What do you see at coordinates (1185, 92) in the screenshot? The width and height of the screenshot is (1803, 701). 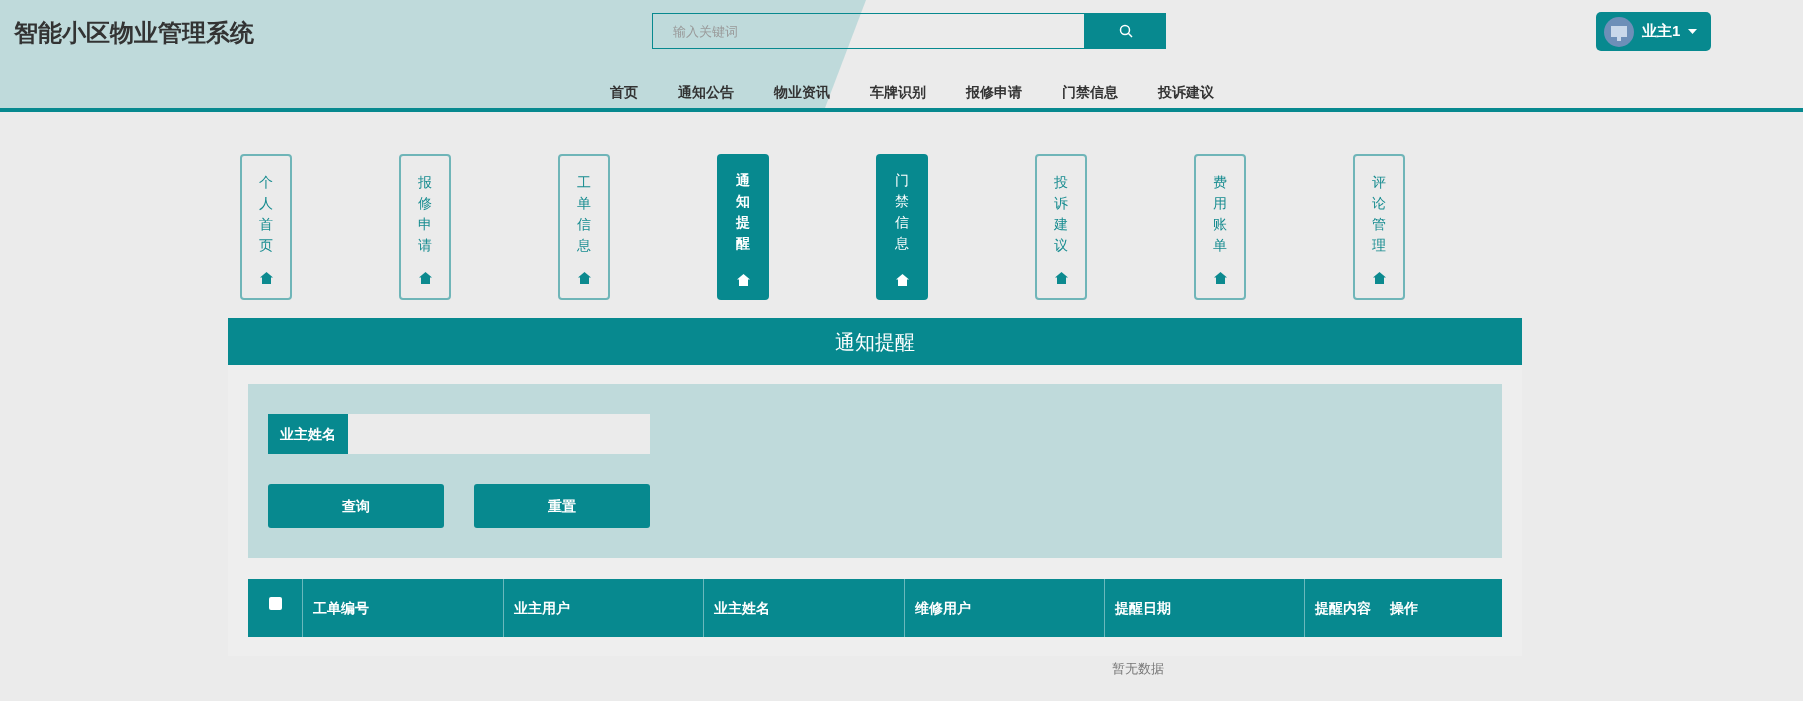 I see `nav-link: 投诉建议` at bounding box center [1185, 92].